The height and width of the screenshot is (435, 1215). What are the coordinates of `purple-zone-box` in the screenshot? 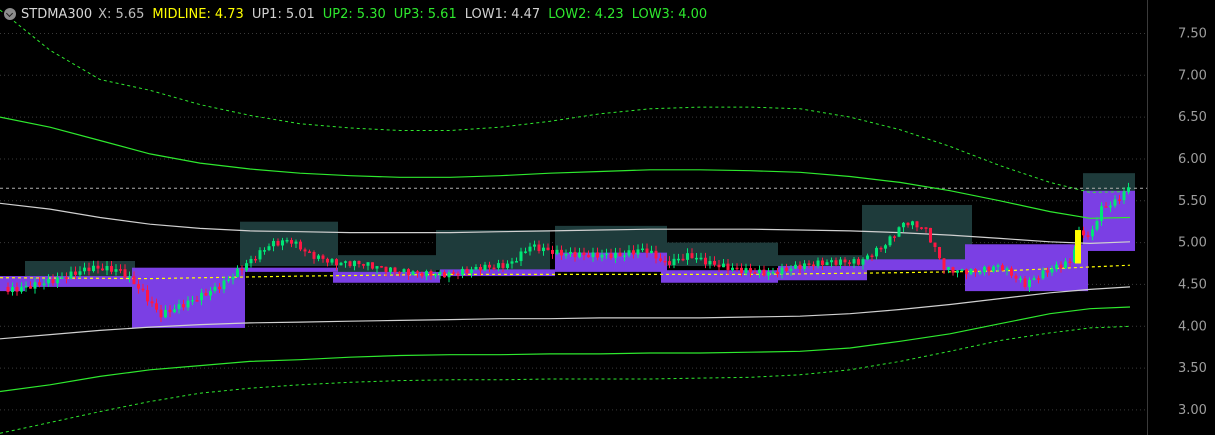 It's located at (917, 265).